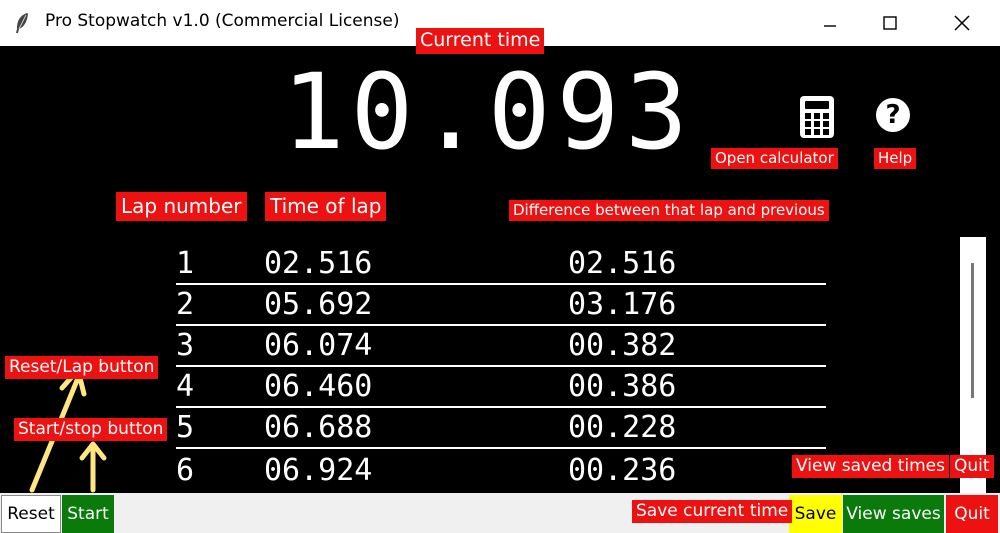  I want to click on table-row: 6 06.924 00.236, so click(501, 469).